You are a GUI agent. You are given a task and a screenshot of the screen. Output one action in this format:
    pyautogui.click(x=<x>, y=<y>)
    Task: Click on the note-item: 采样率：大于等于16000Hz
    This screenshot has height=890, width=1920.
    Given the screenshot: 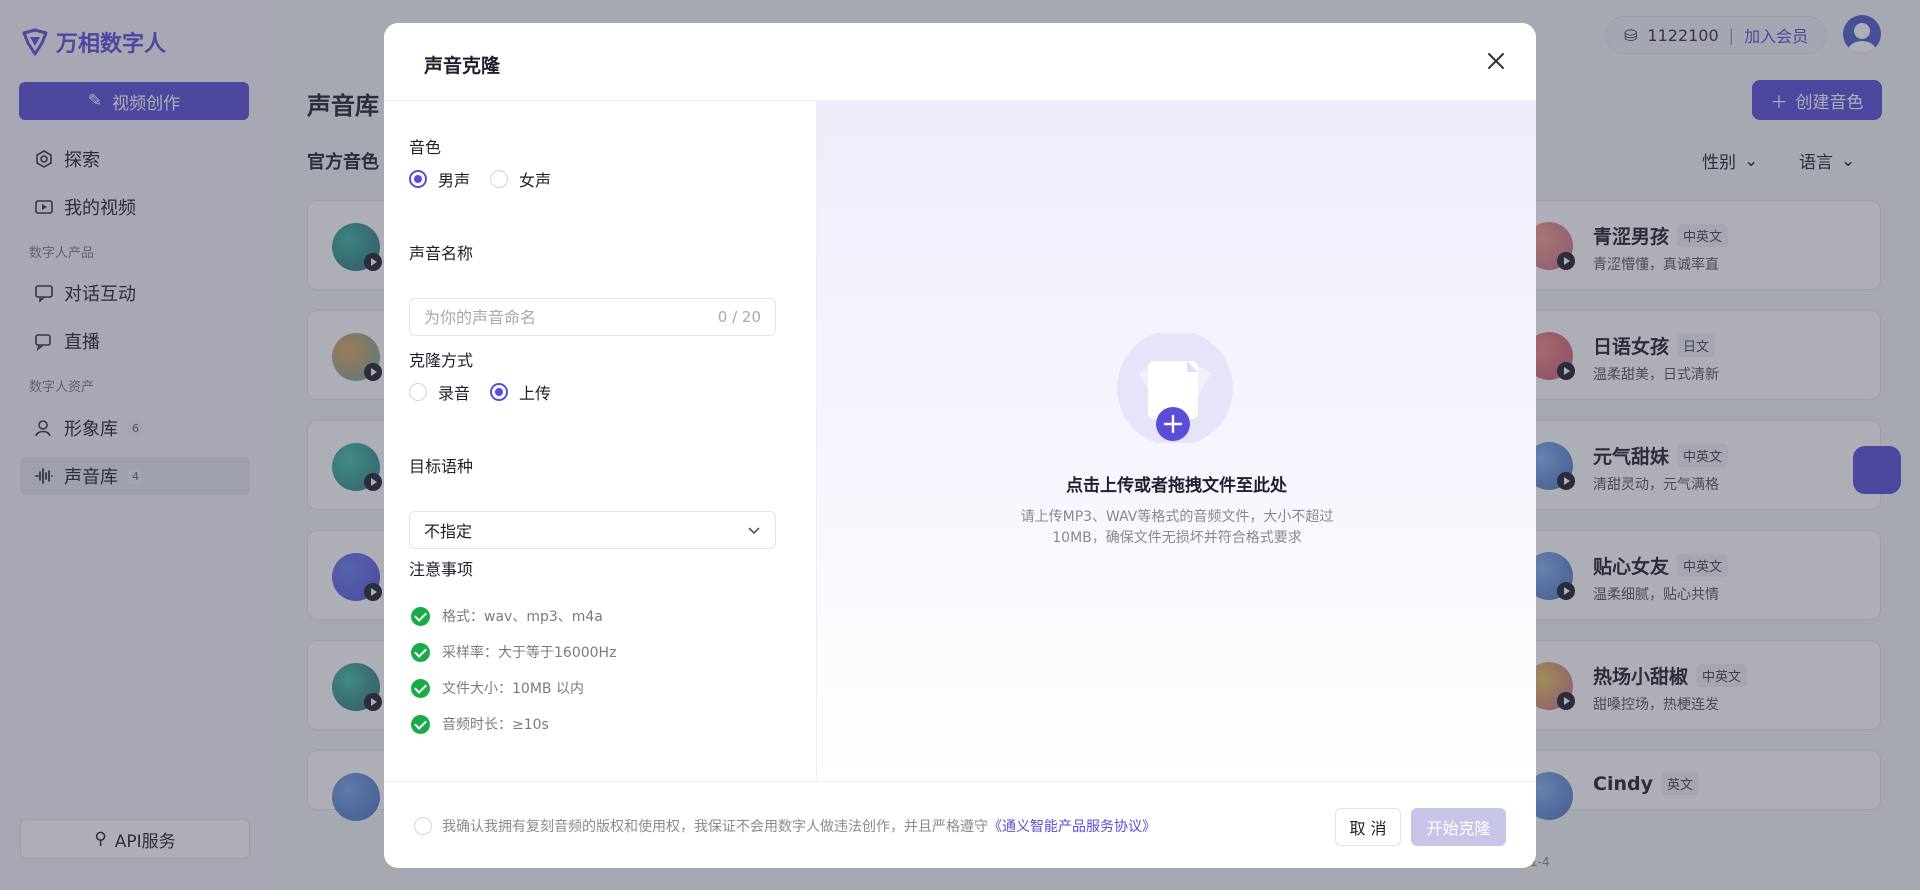 What is the action you would take?
    pyautogui.click(x=513, y=652)
    